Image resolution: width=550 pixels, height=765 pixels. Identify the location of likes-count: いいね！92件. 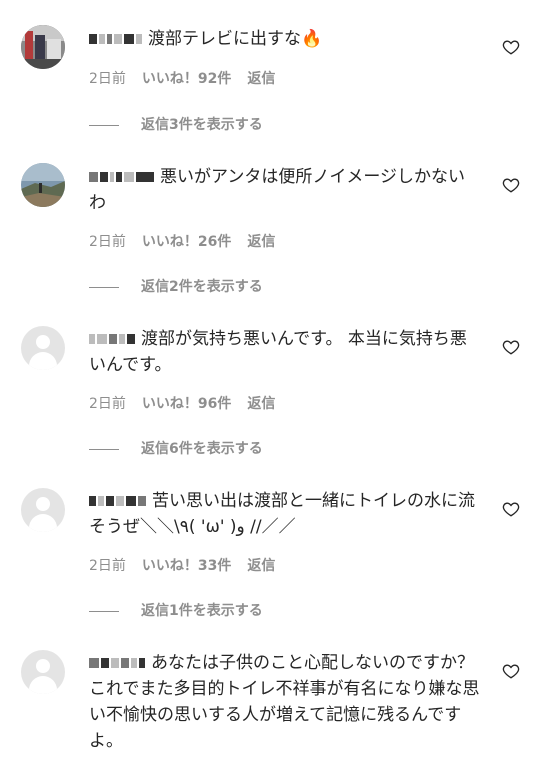
(186, 79).